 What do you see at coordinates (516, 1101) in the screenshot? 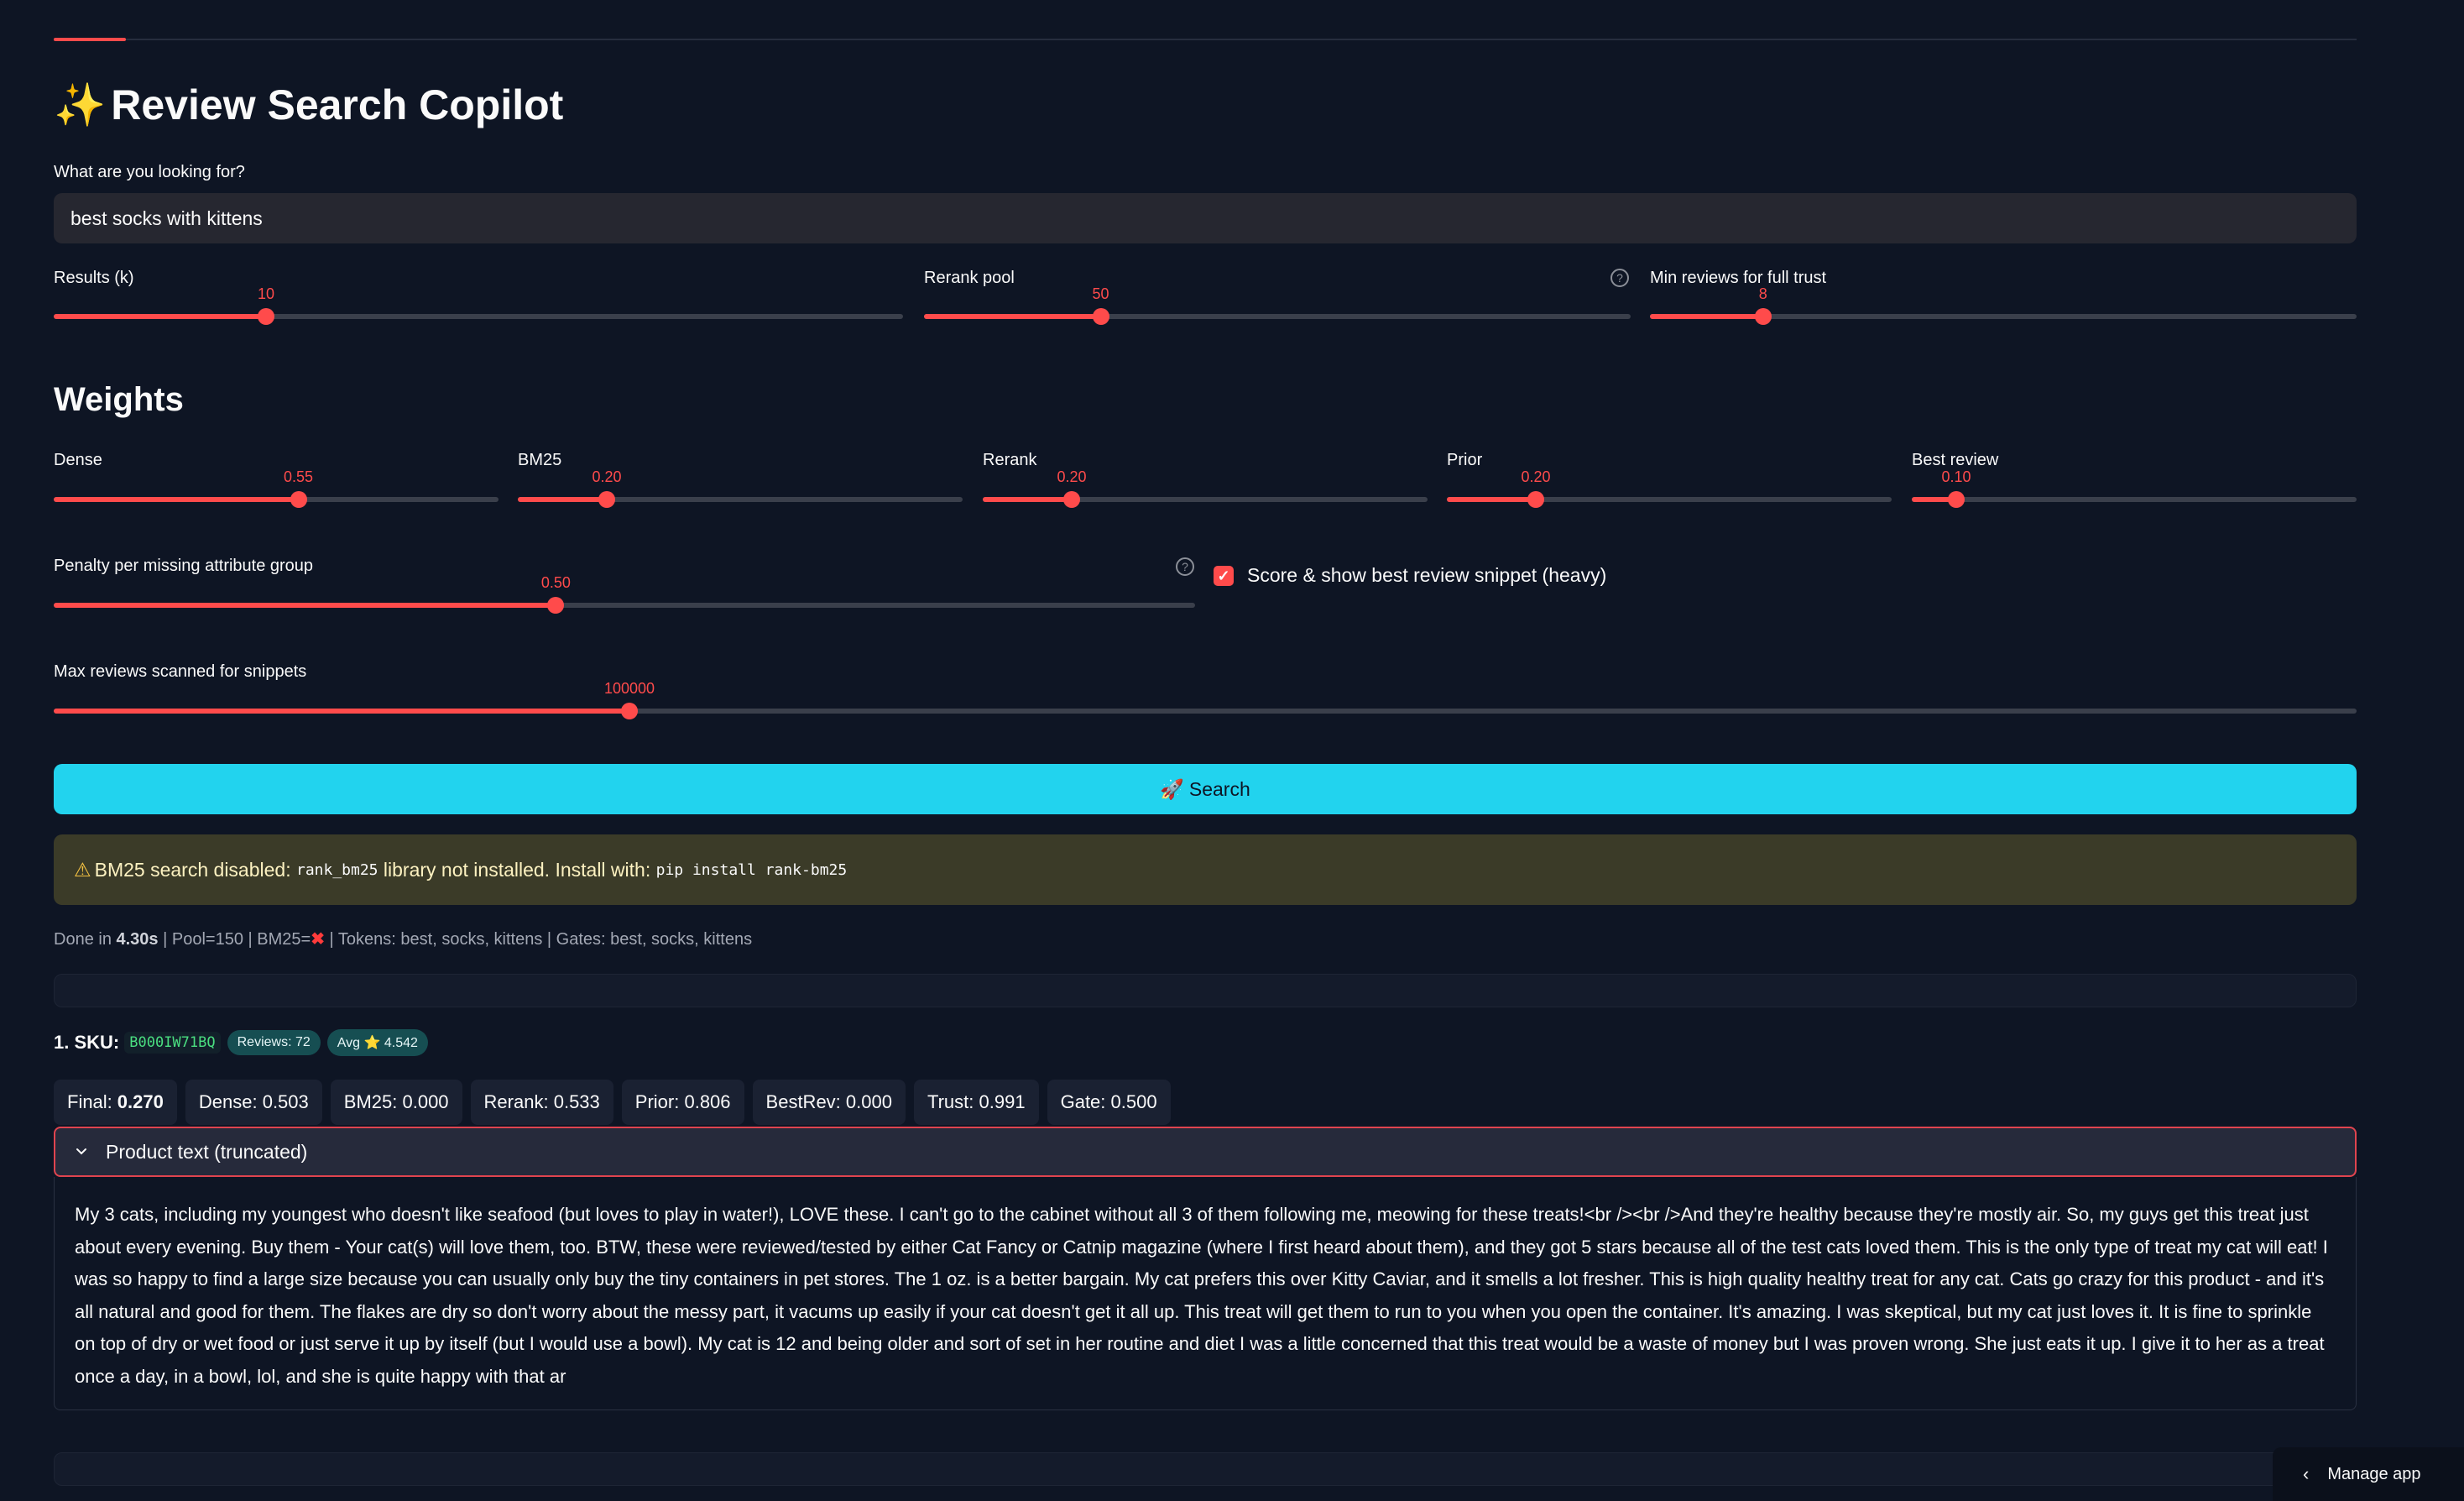
I see `chip-label: Rerank:` at bounding box center [516, 1101].